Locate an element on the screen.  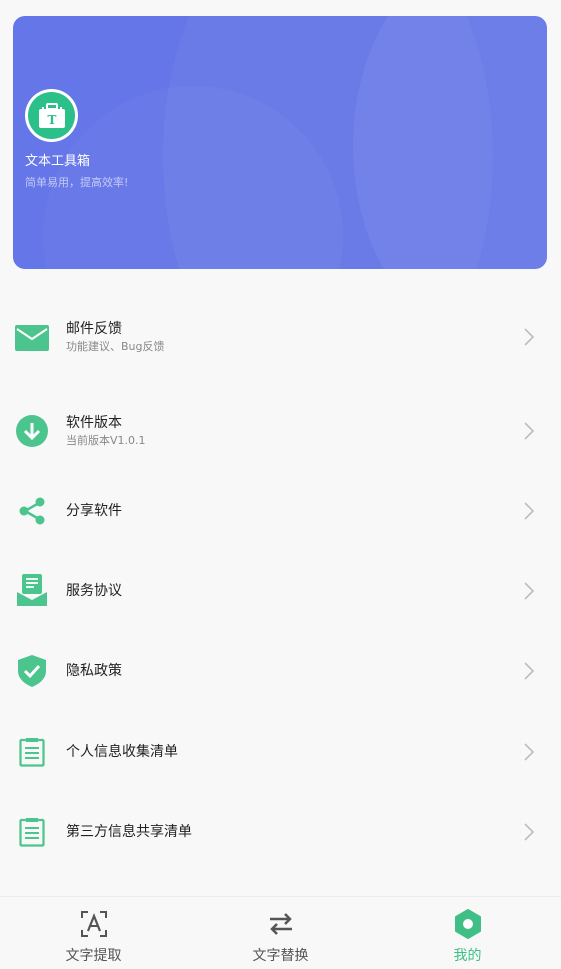
svg-text: T is located at coordinates (51, 120).